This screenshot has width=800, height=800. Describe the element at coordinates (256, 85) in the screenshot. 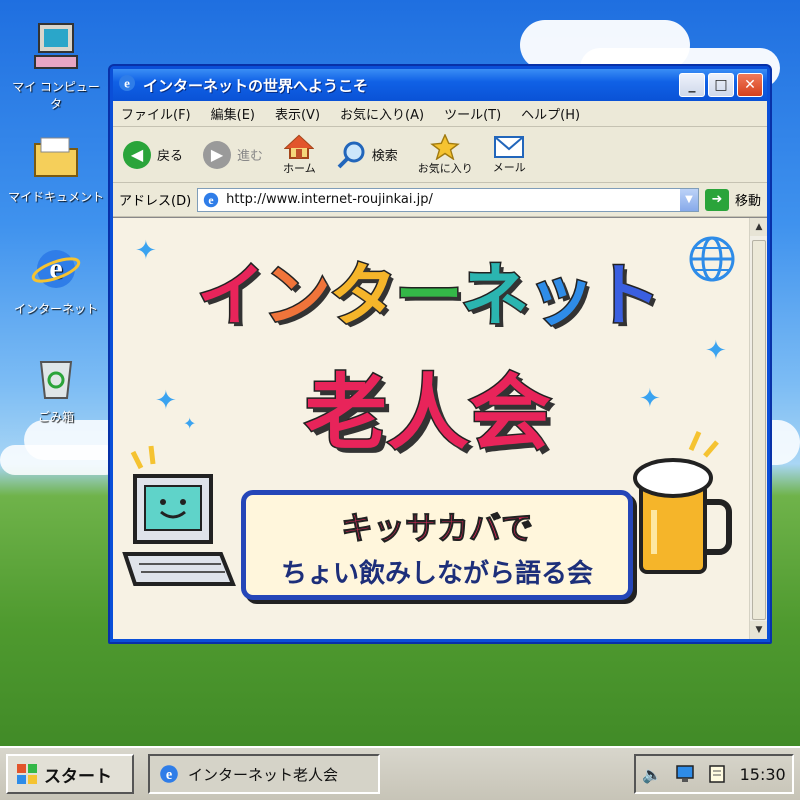

I see `window-title: インターネットの世界へようこそ` at that location.